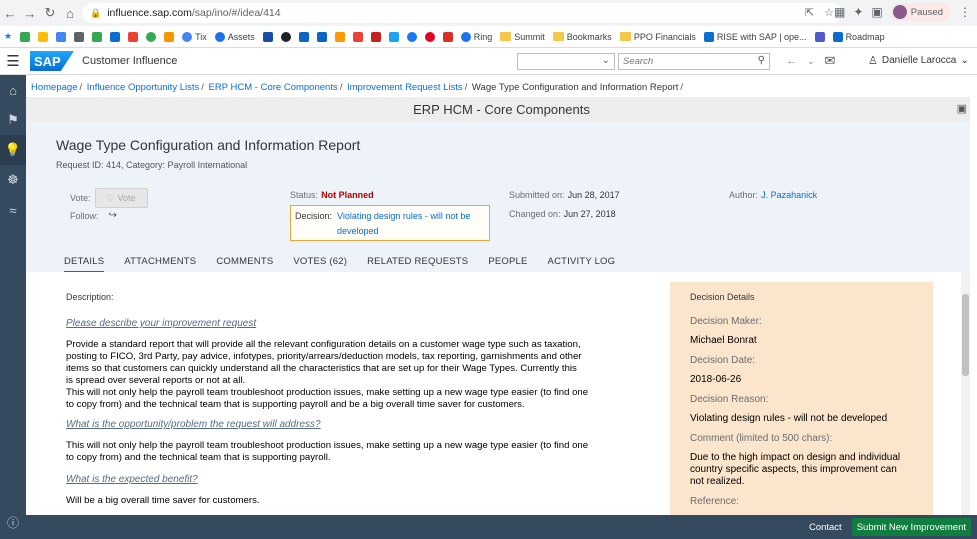 This screenshot has width=977, height=539. What do you see at coordinates (13, 120) in the screenshot?
I see `campaign-nav-icon: ⚑` at bounding box center [13, 120].